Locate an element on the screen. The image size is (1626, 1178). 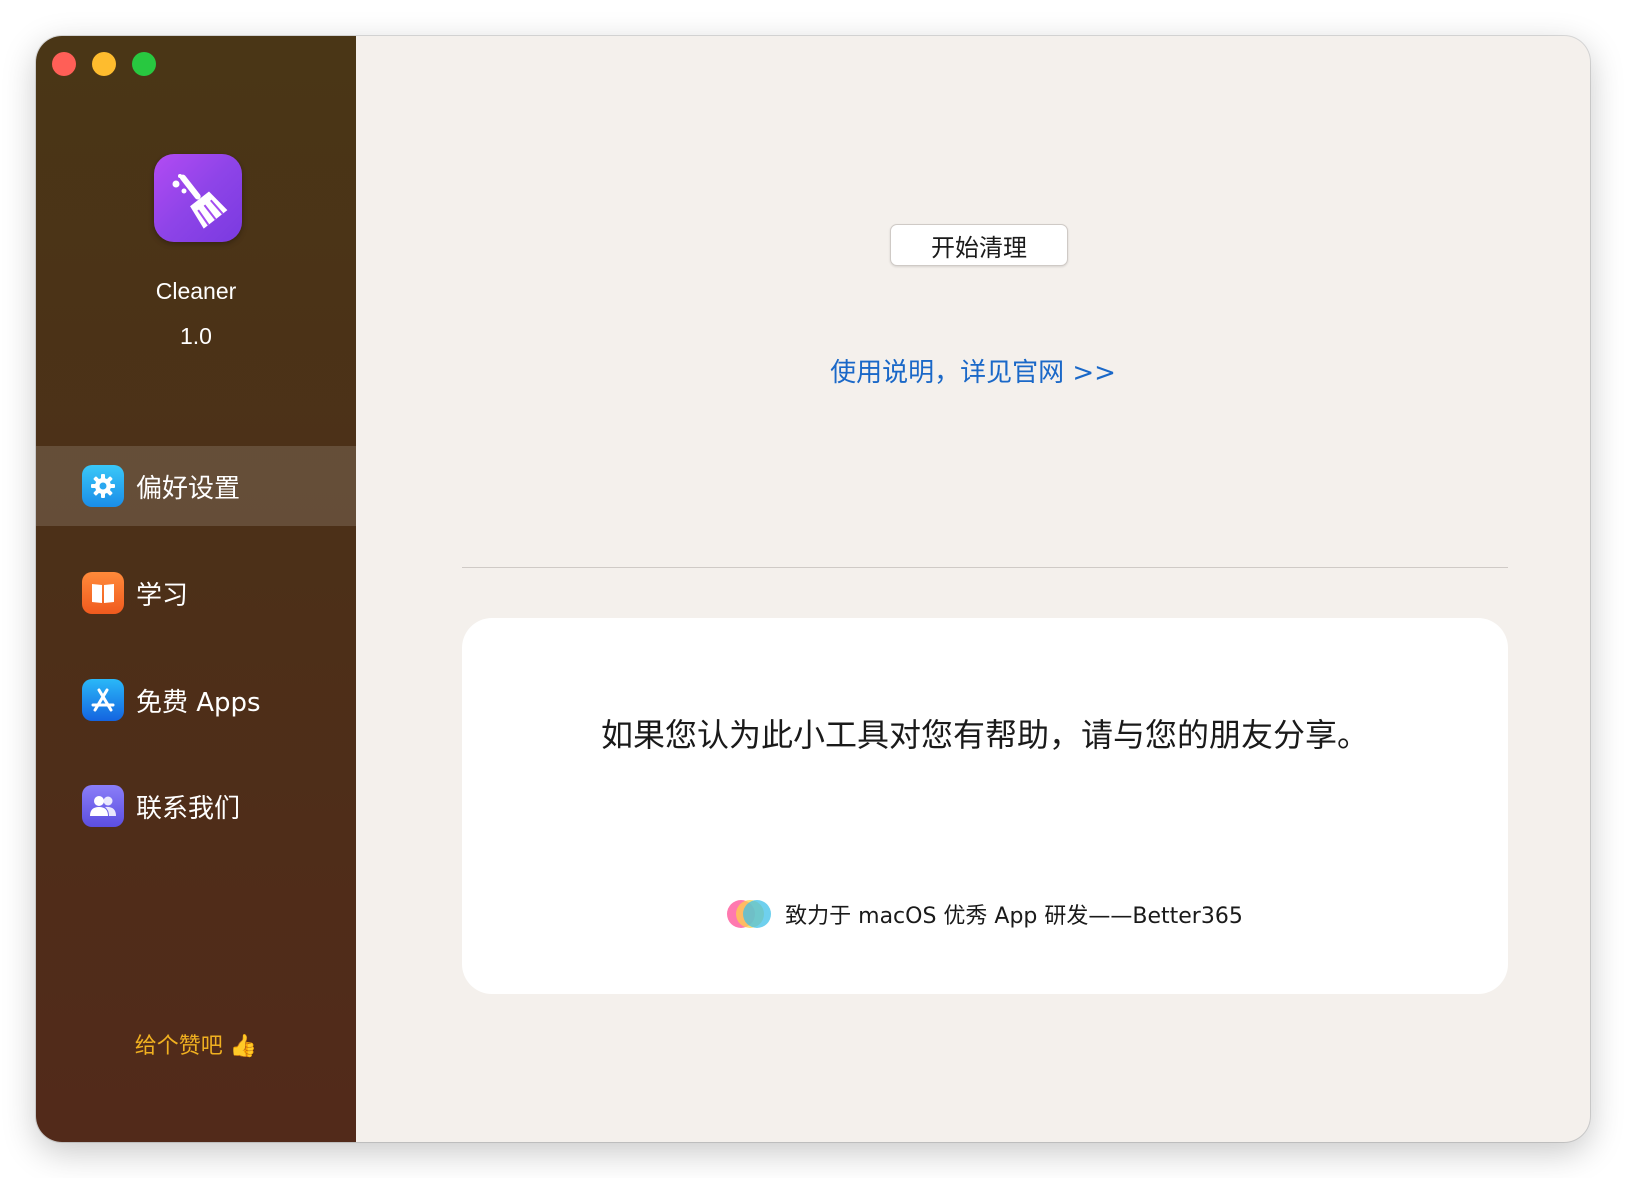
zoom-button is located at coordinates (144, 64).